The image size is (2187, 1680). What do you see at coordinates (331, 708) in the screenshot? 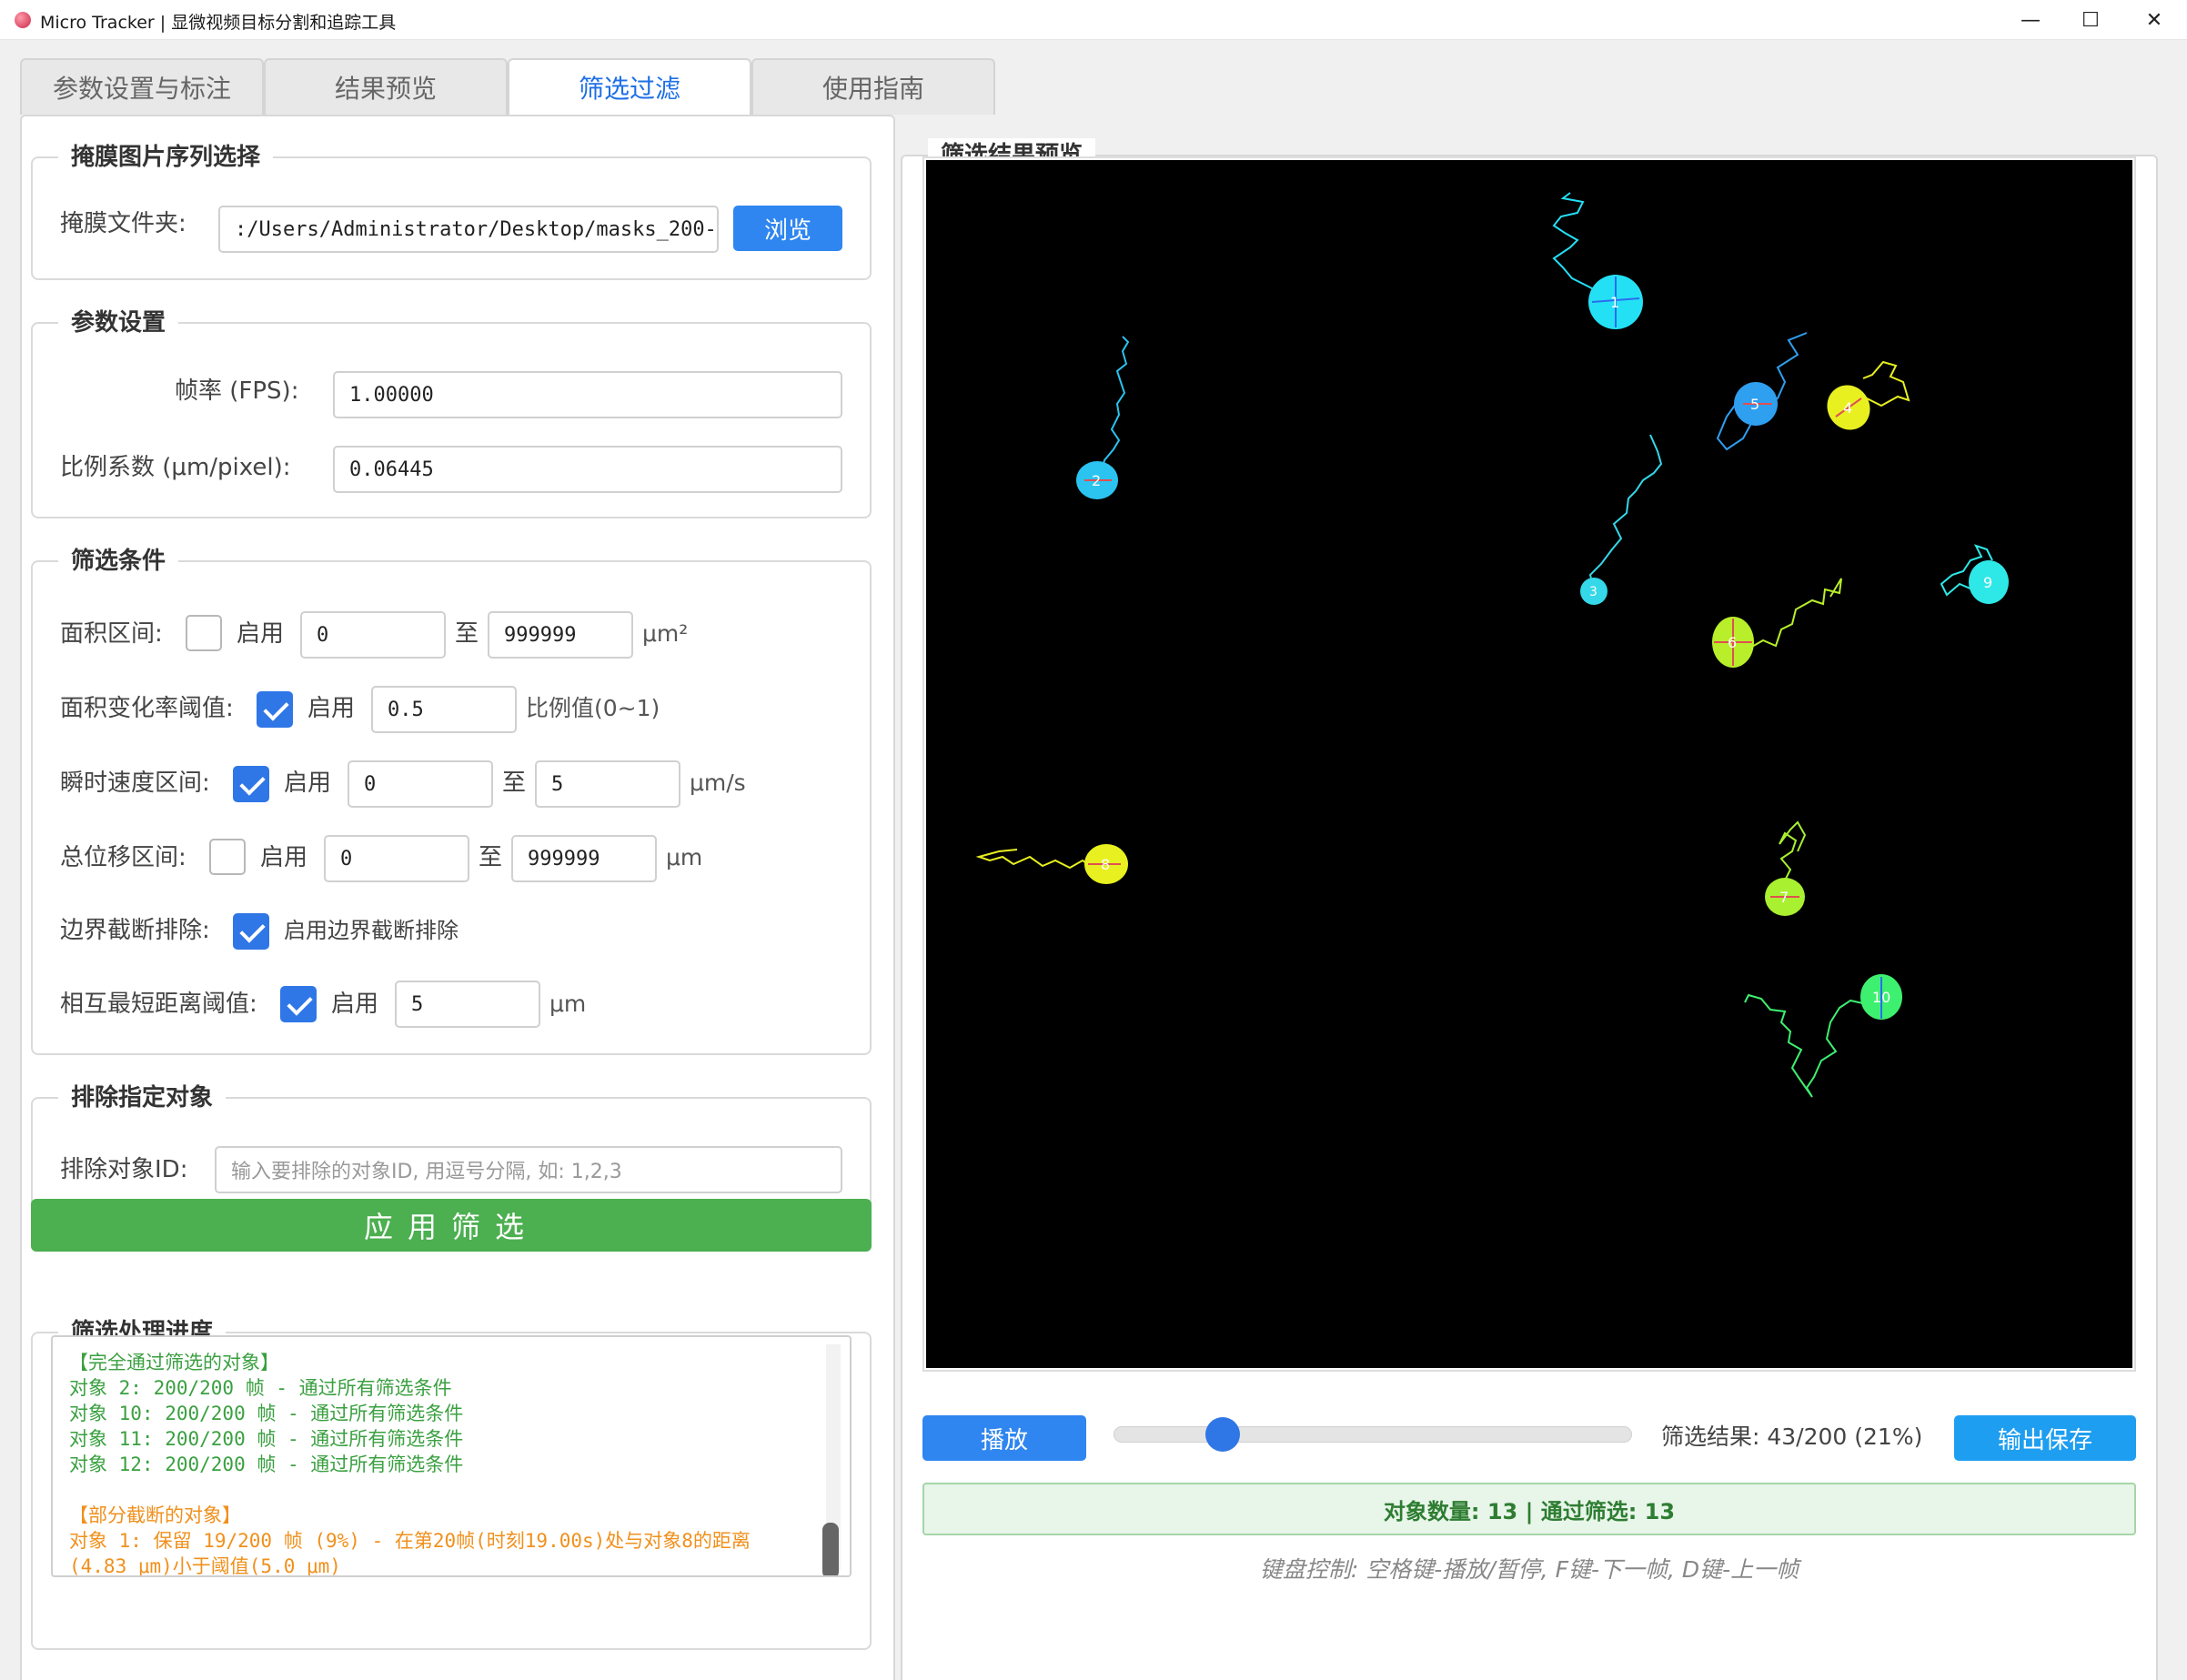
I see `area-change-enable-label: 启用` at bounding box center [331, 708].